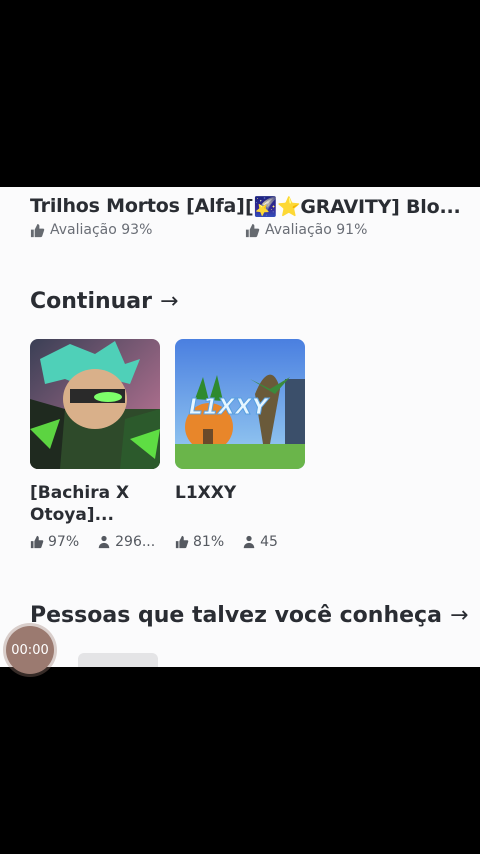 The image size is (480, 854). Describe the element at coordinates (118, 660) in the screenshot. I see `person-avatar-card` at that location.